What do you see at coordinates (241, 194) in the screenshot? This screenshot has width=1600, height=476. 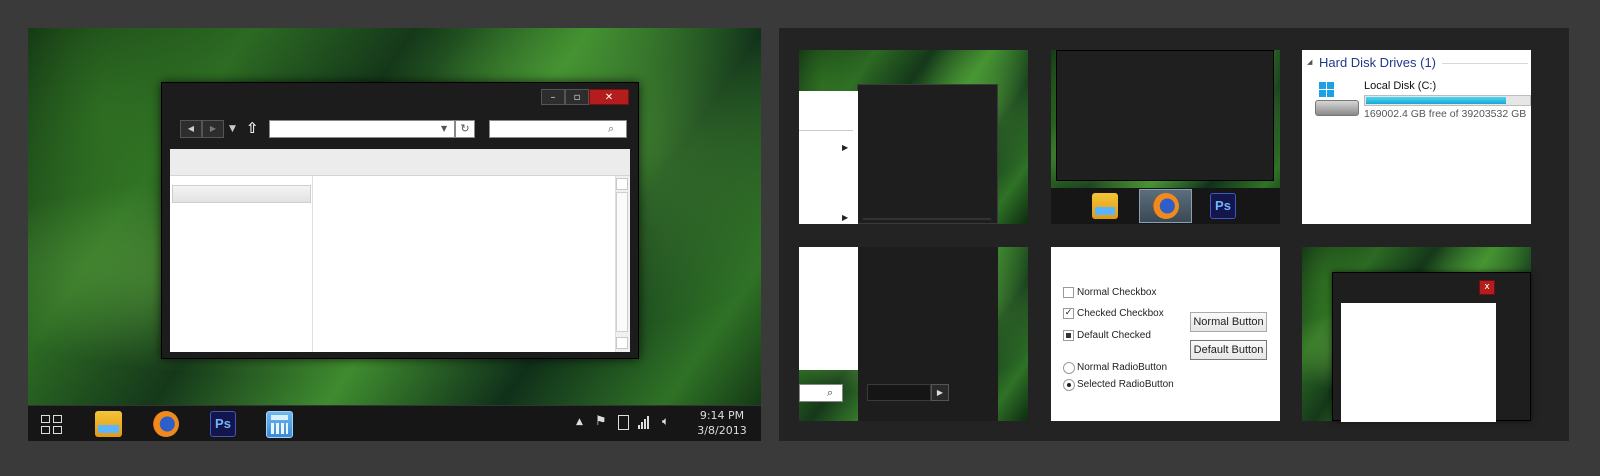 I see `nav-pane-selected-item` at bounding box center [241, 194].